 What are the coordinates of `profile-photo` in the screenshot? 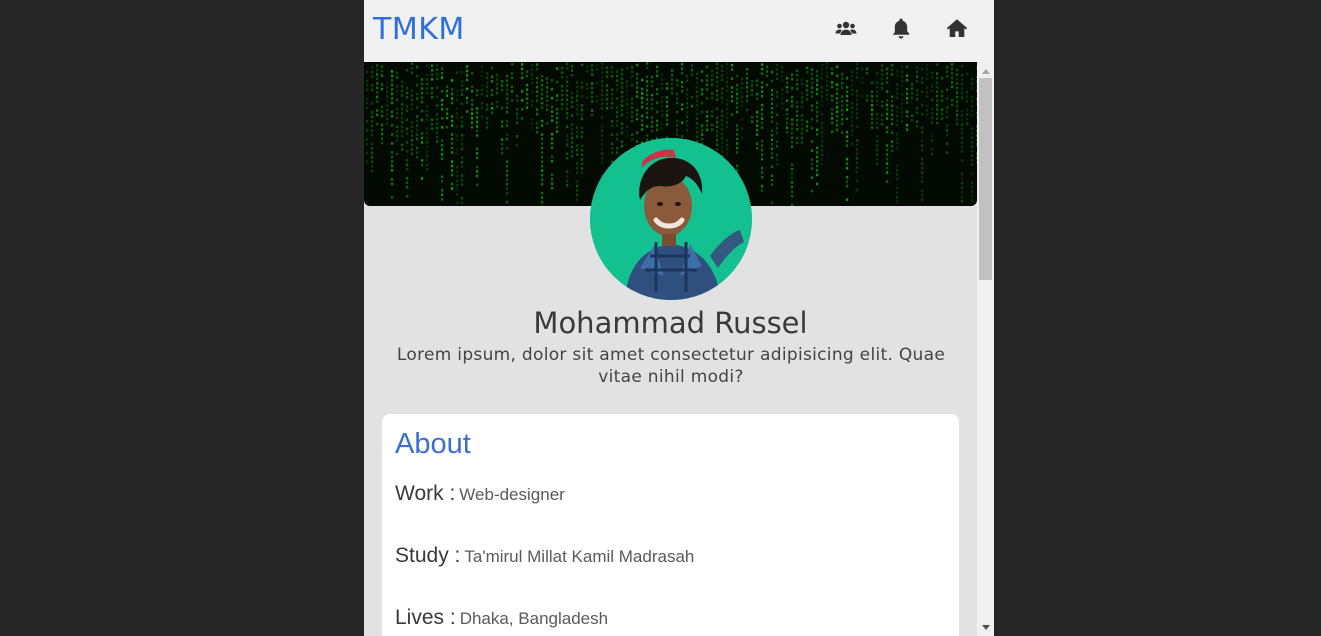 It's located at (671, 219).